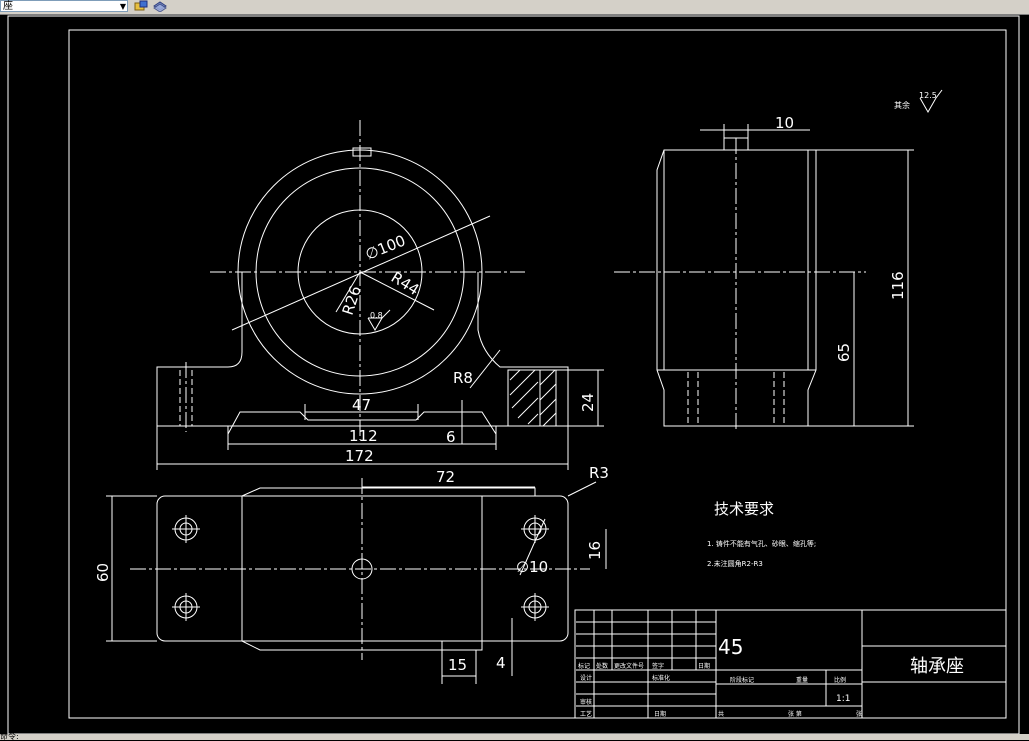 This screenshot has width=1029, height=741. What do you see at coordinates (761, 543) in the screenshot?
I see `tech-req-item-1: 1. 铸件不能有气孔、砂眼、缩孔等;` at bounding box center [761, 543].